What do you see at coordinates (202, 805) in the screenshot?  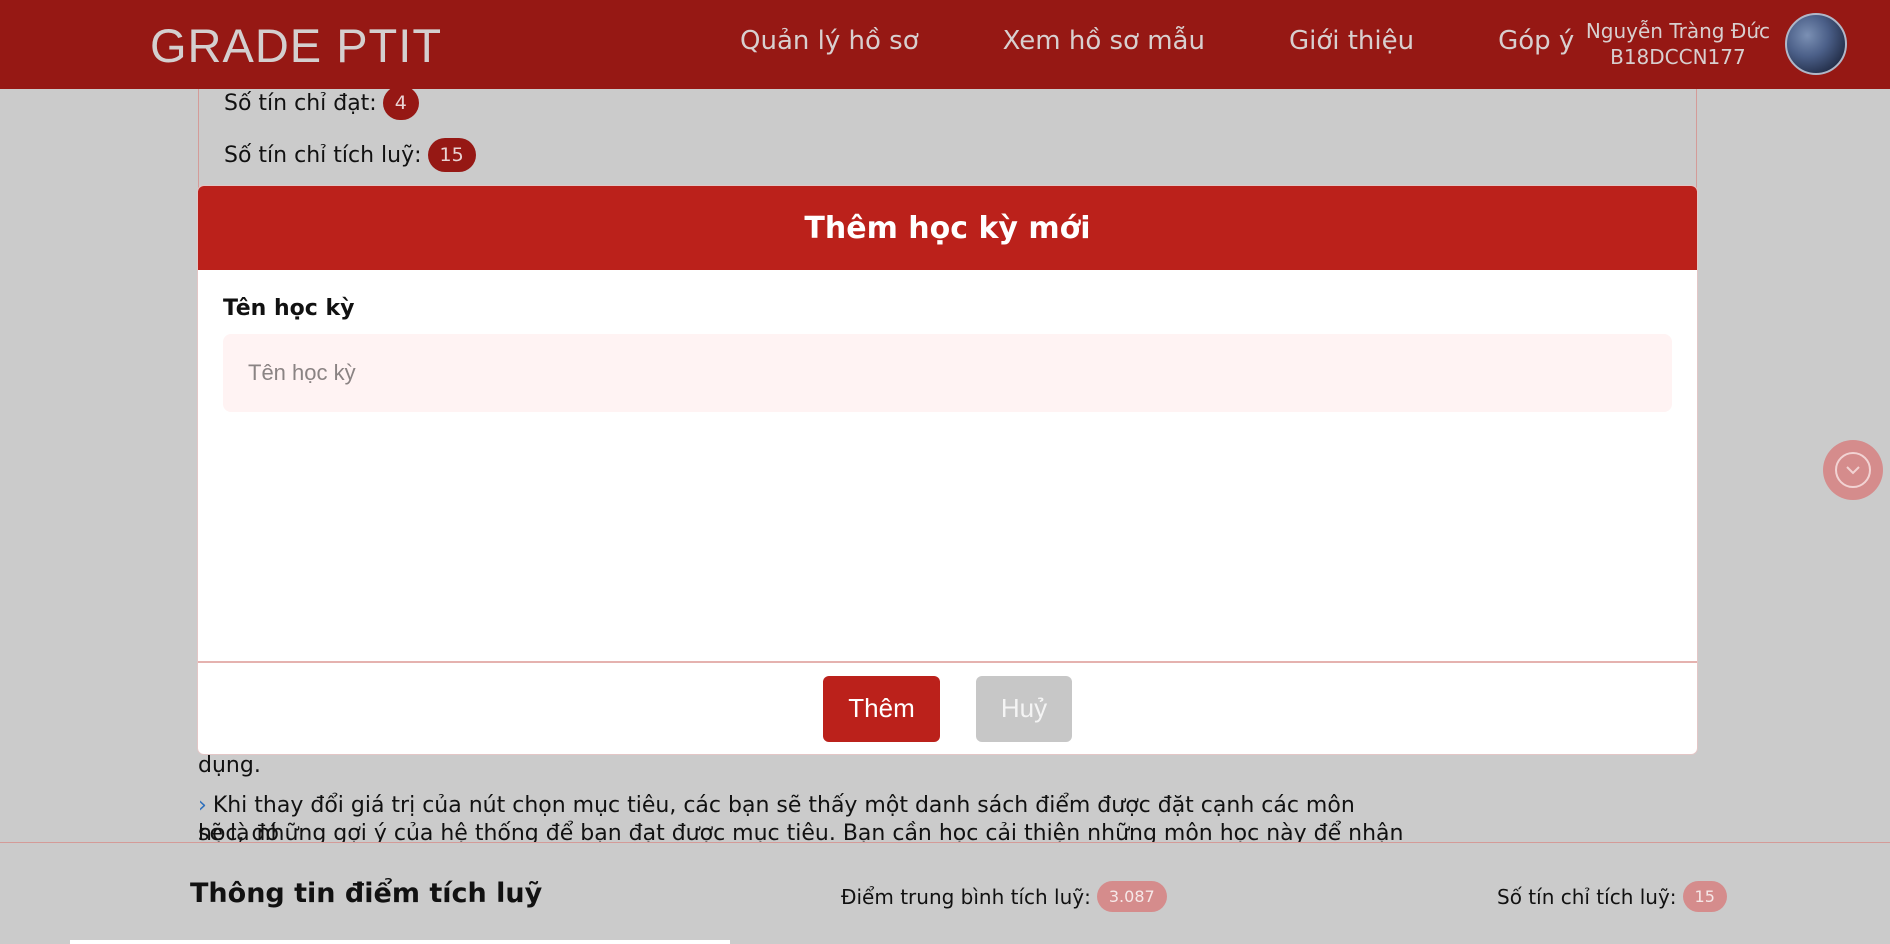 I see `chevron-right-icon: ›` at bounding box center [202, 805].